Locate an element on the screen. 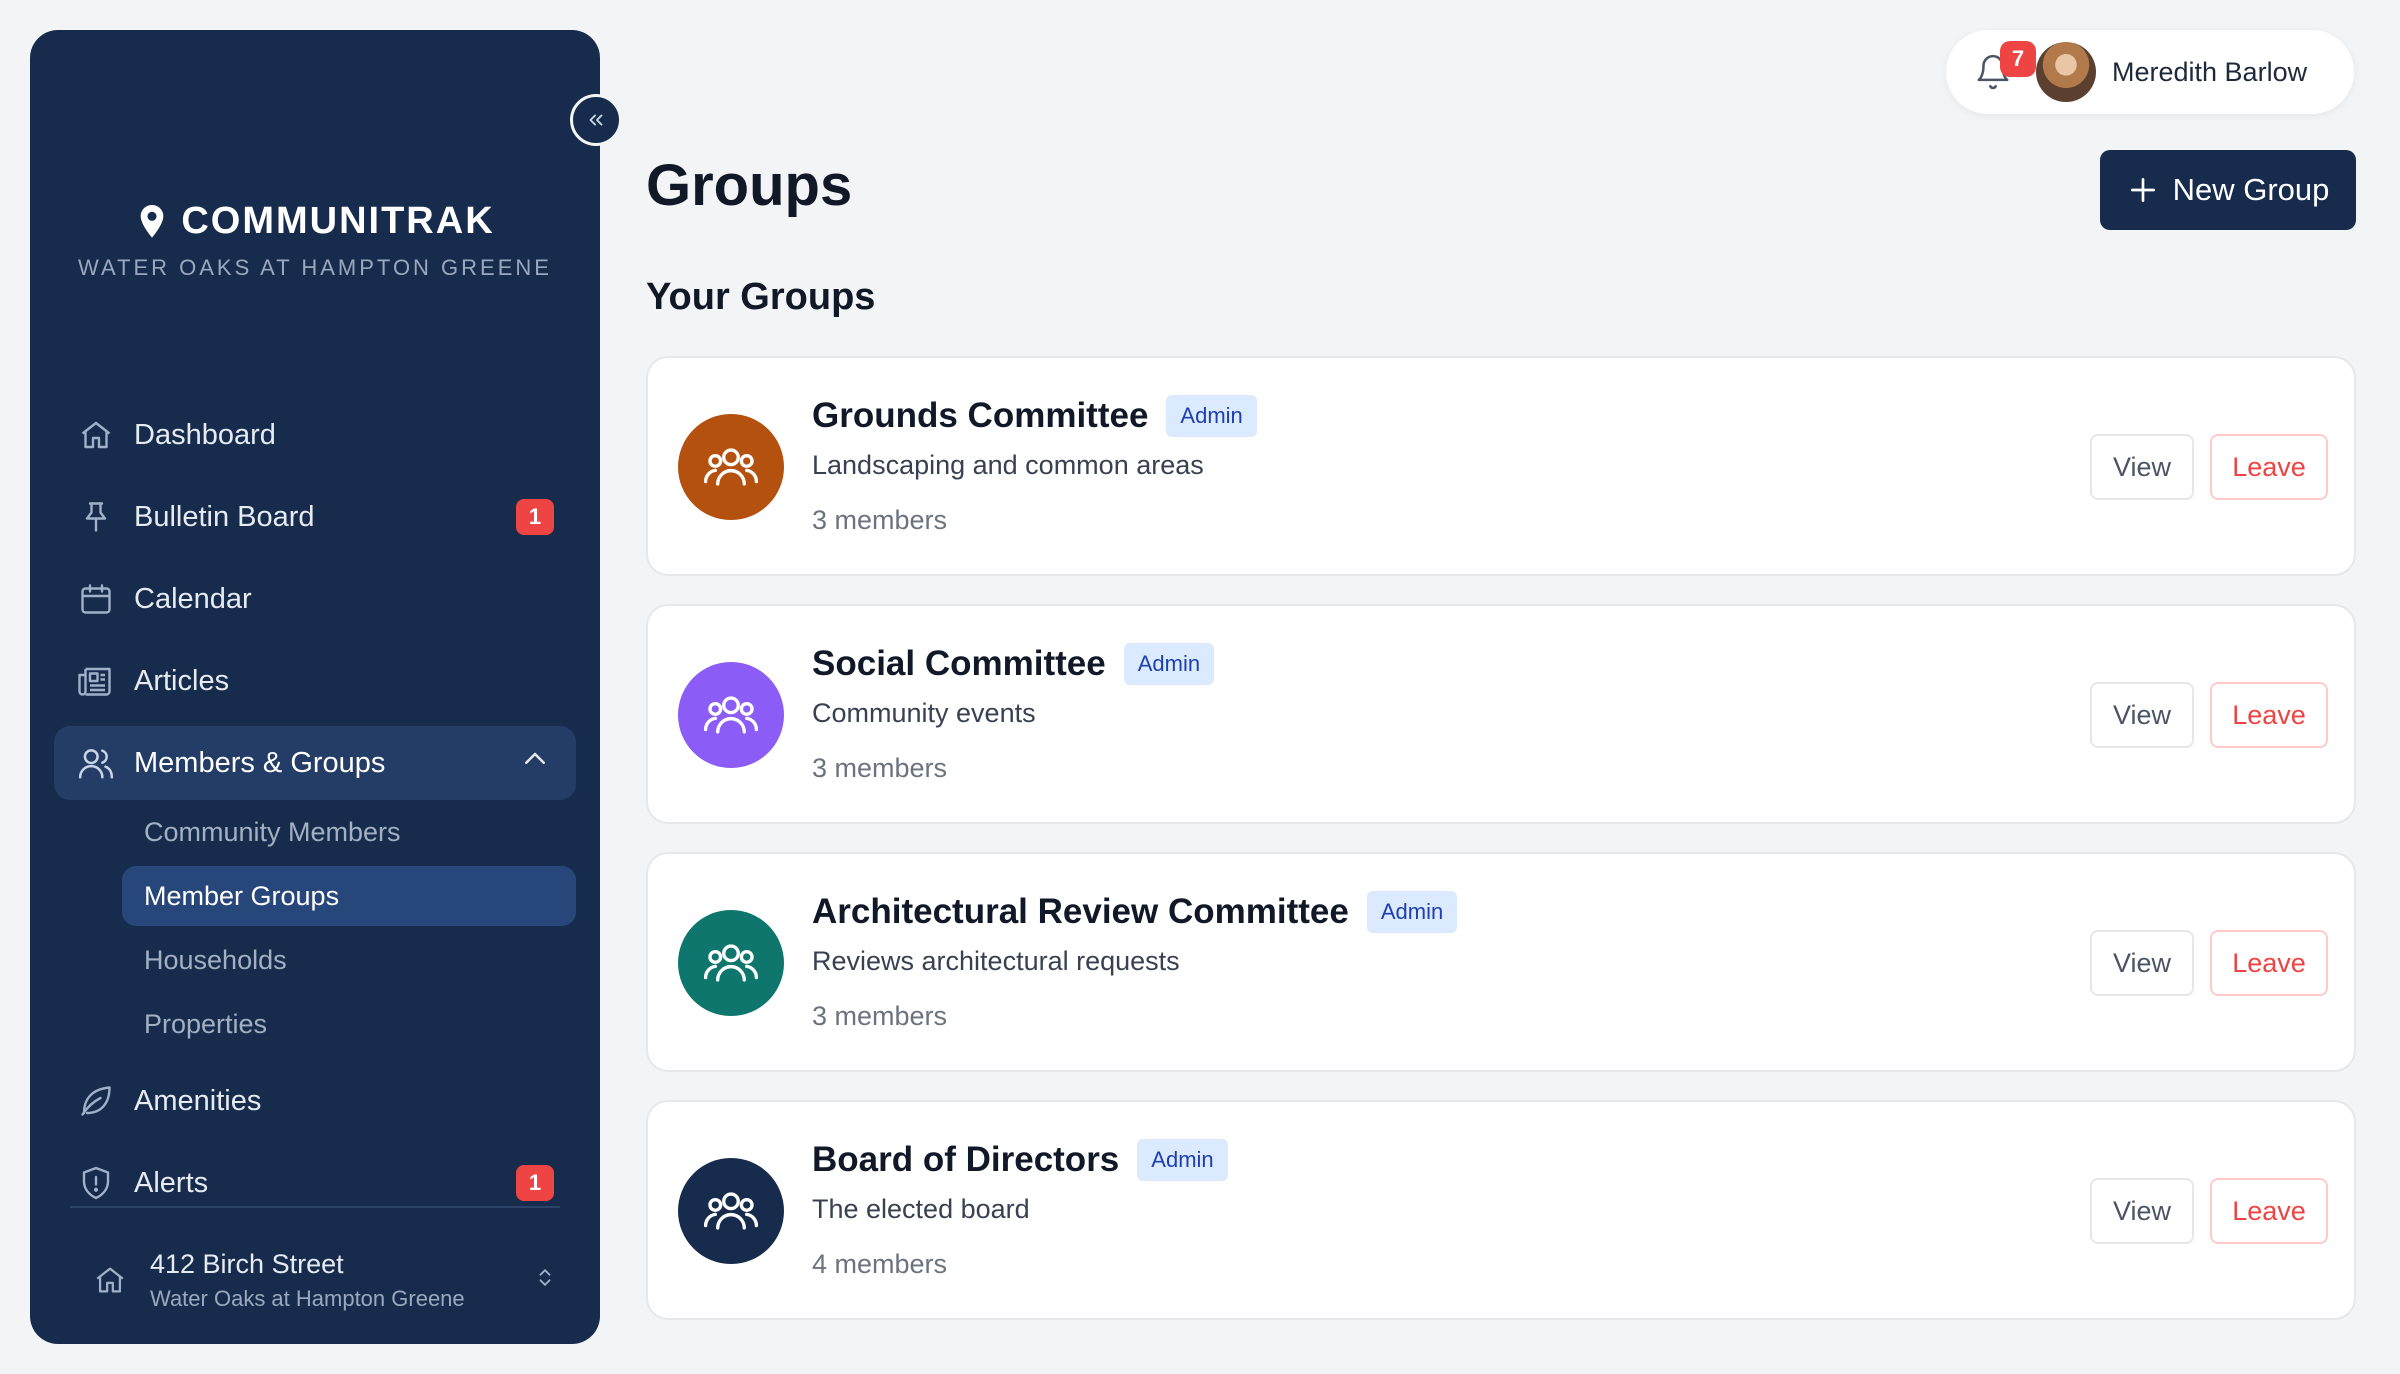 This screenshot has height=1374, width=2400. section-title: Your Groups is located at coordinates (761, 297).